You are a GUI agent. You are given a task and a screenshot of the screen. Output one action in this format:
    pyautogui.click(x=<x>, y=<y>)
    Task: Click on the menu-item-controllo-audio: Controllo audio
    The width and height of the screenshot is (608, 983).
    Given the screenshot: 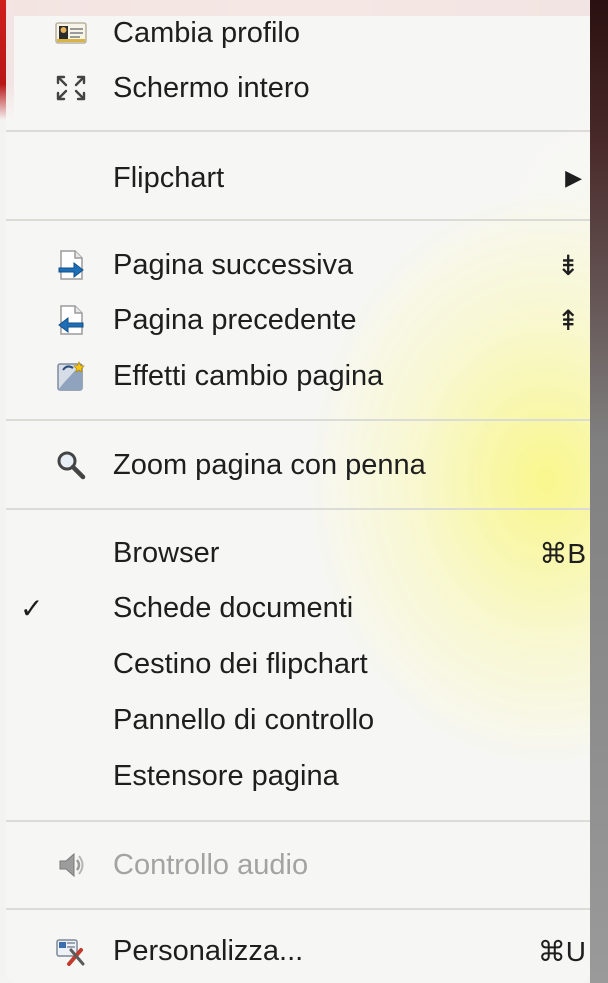 What is the action you would take?
    pyautogui.click(x=298, y=865)
    